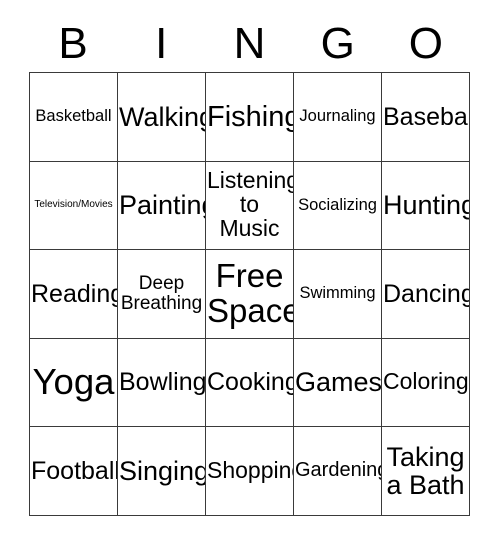 The width and height of the screenshot is (500, 544). I want to click on bingo-cell: Shopping, so click(250, 471).